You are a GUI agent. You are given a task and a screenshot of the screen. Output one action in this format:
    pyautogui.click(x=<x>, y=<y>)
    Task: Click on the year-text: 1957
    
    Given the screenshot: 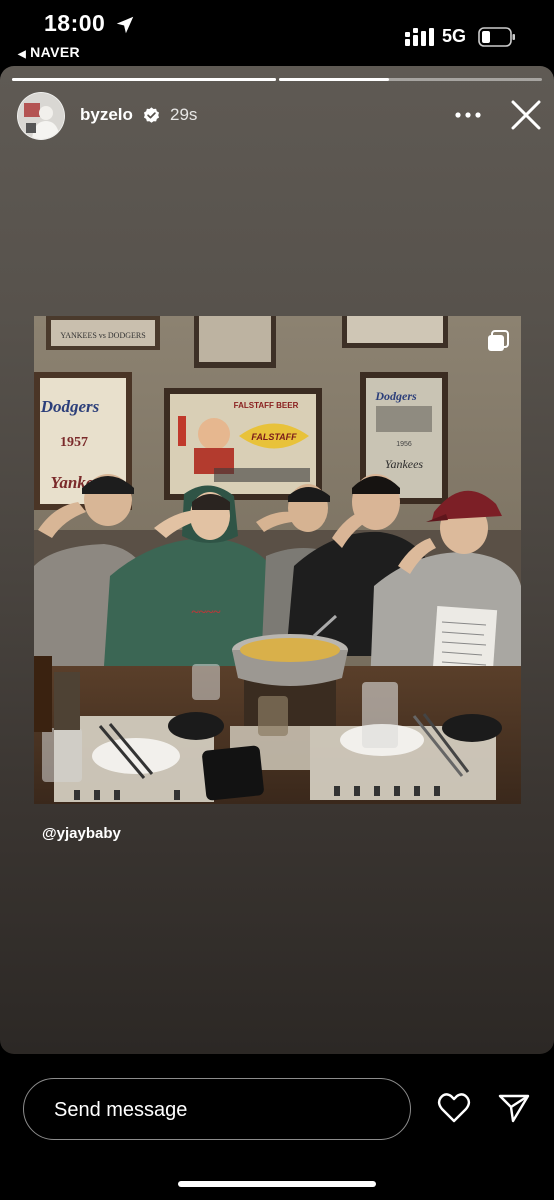 What is the action you would take?
    pyautogui.click(x=74, y=442)
    